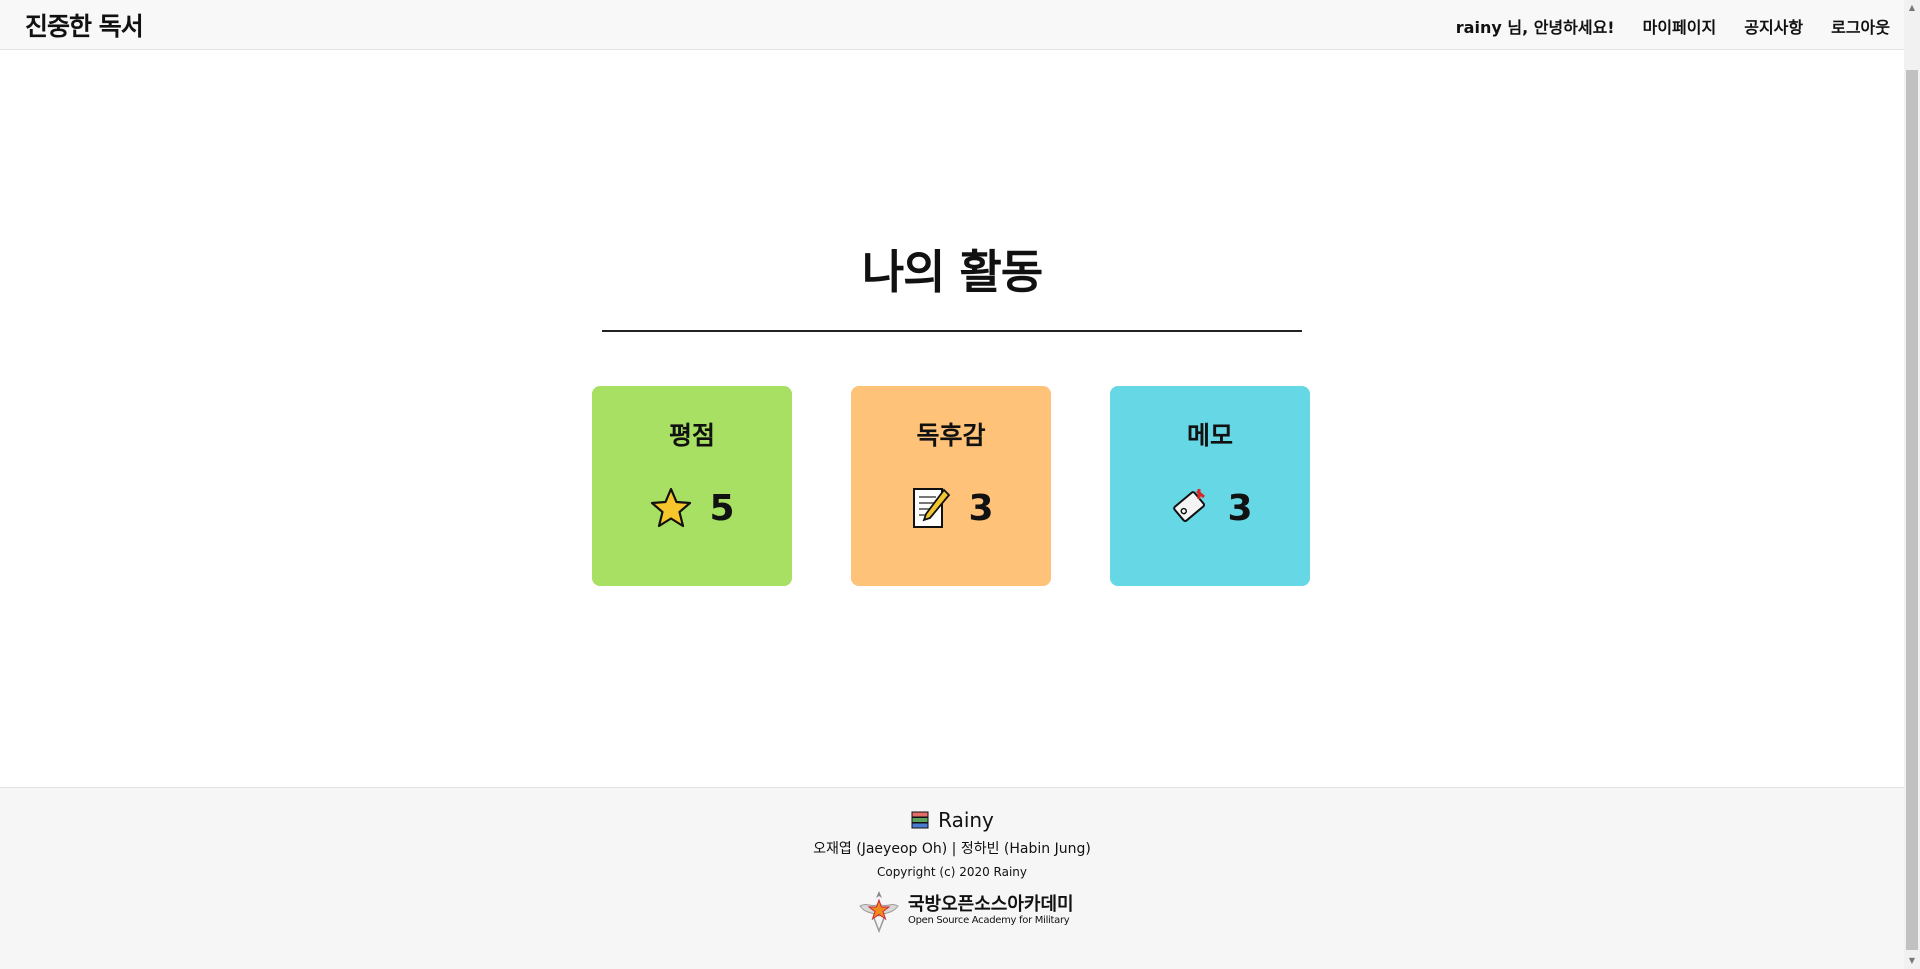  What do you see at coordinates (1189, 506) in the screenshot?
I see `bookmark-icon` at bounding box center [1189, 506].